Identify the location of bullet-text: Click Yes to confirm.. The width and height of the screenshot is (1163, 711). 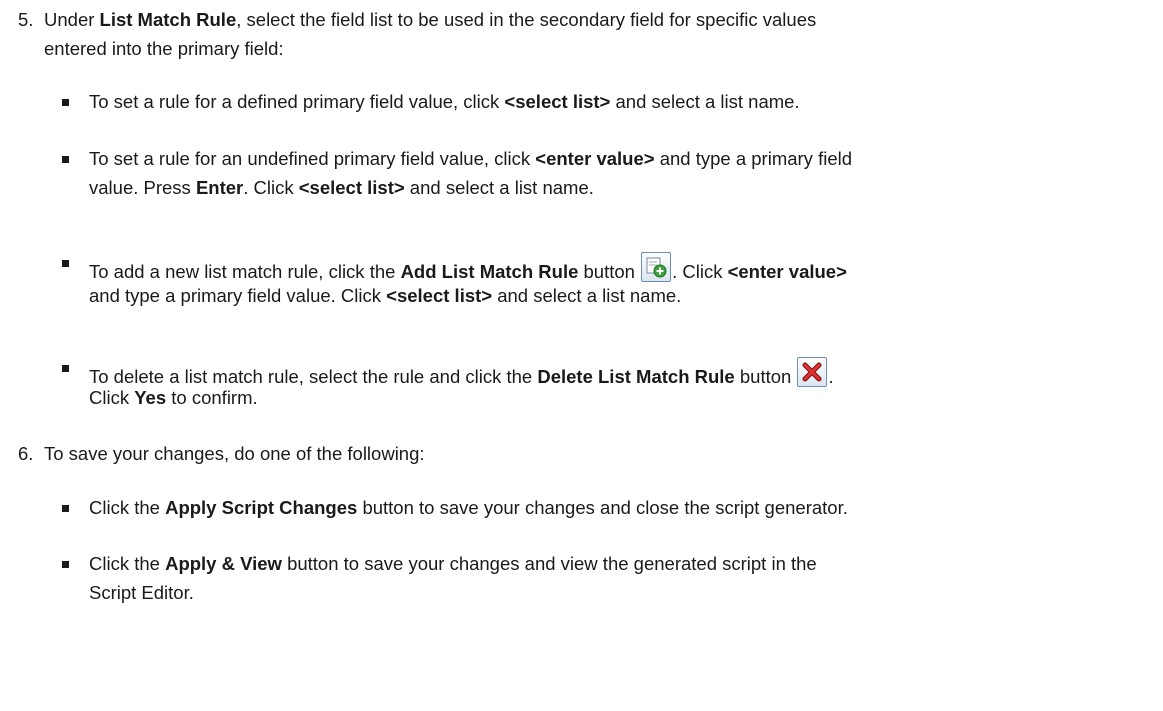
(173, 397).